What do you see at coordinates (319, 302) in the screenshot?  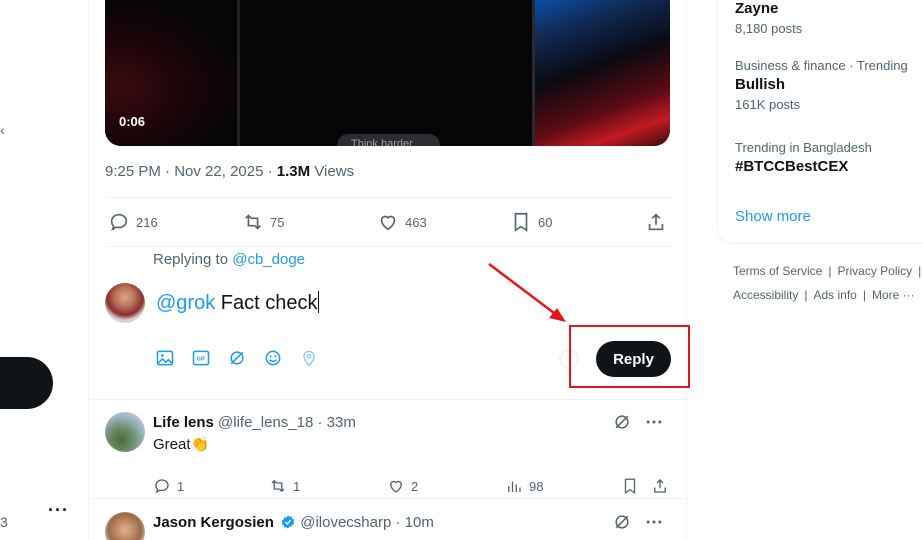 I see `text-caret` at bounding box center [319, 302].